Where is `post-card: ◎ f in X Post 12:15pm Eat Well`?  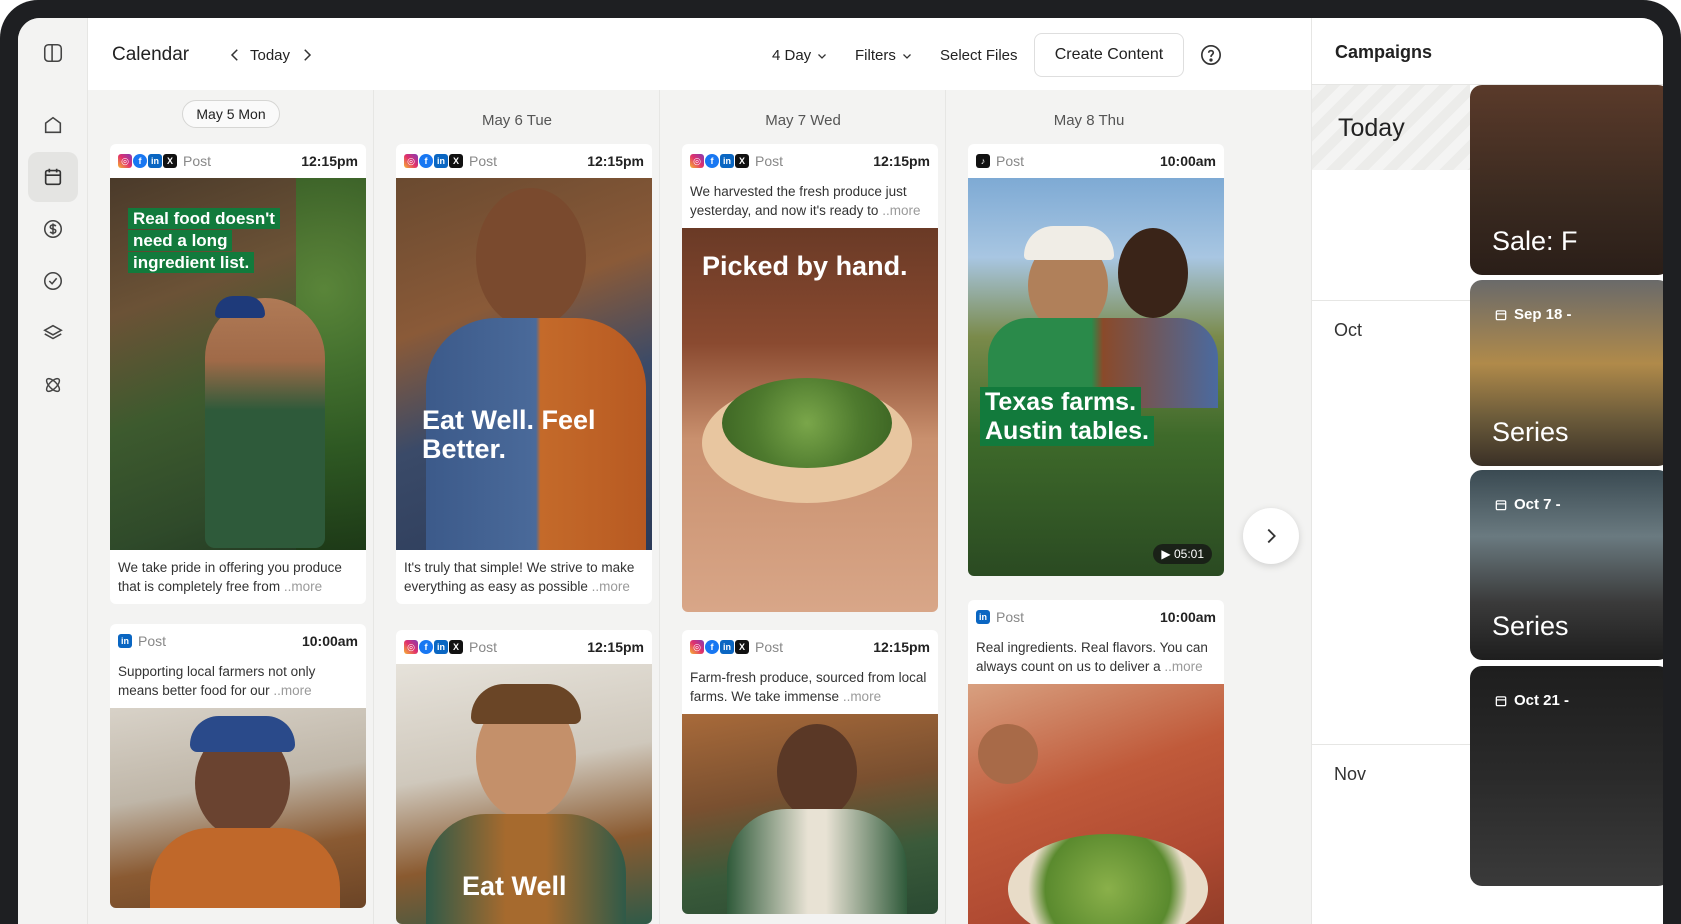
post-card: ◎ f in X Post 12:15pm Eat Well is located at coordinates (524, 777).